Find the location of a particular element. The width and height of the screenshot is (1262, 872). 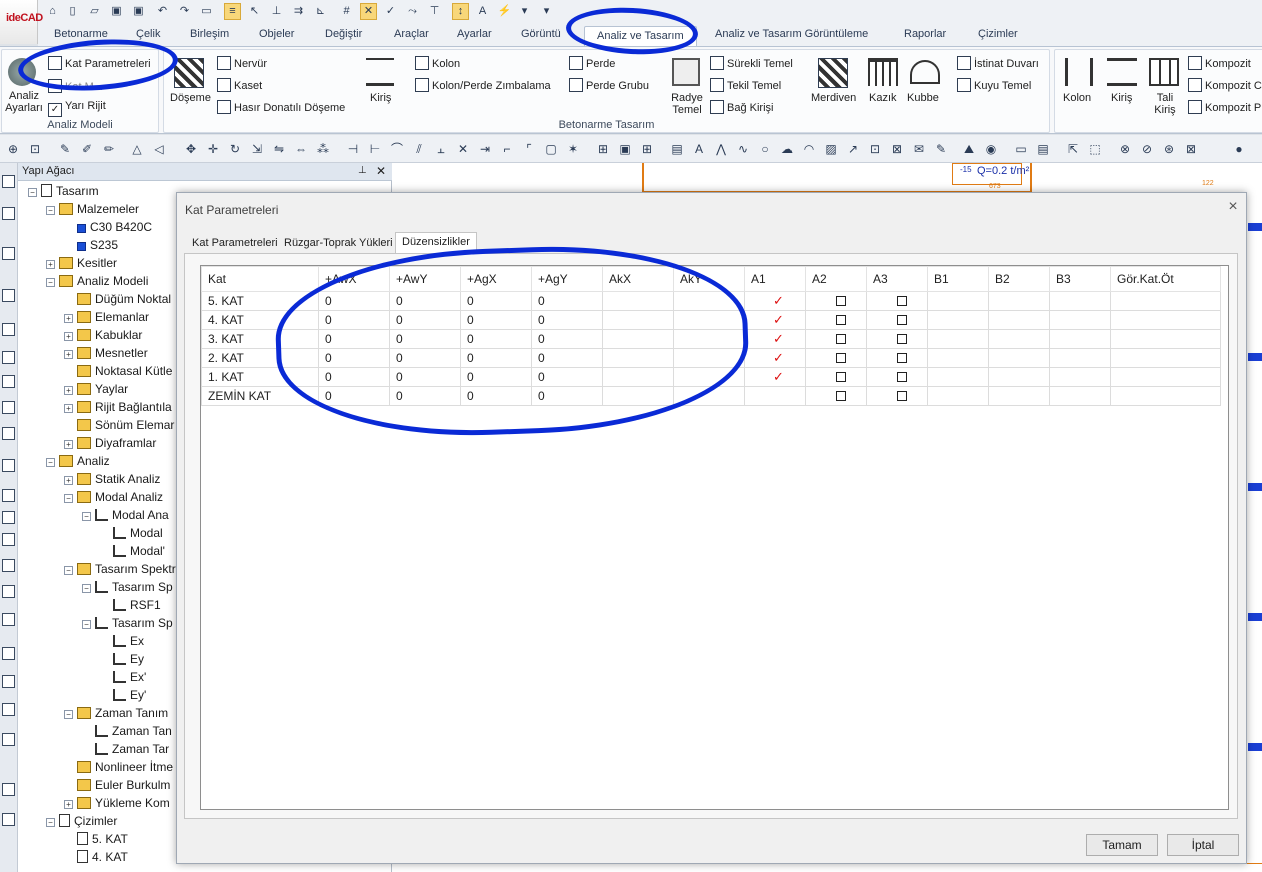

delete-all-icon: ⊠ is located at coordinates (1191, 149).